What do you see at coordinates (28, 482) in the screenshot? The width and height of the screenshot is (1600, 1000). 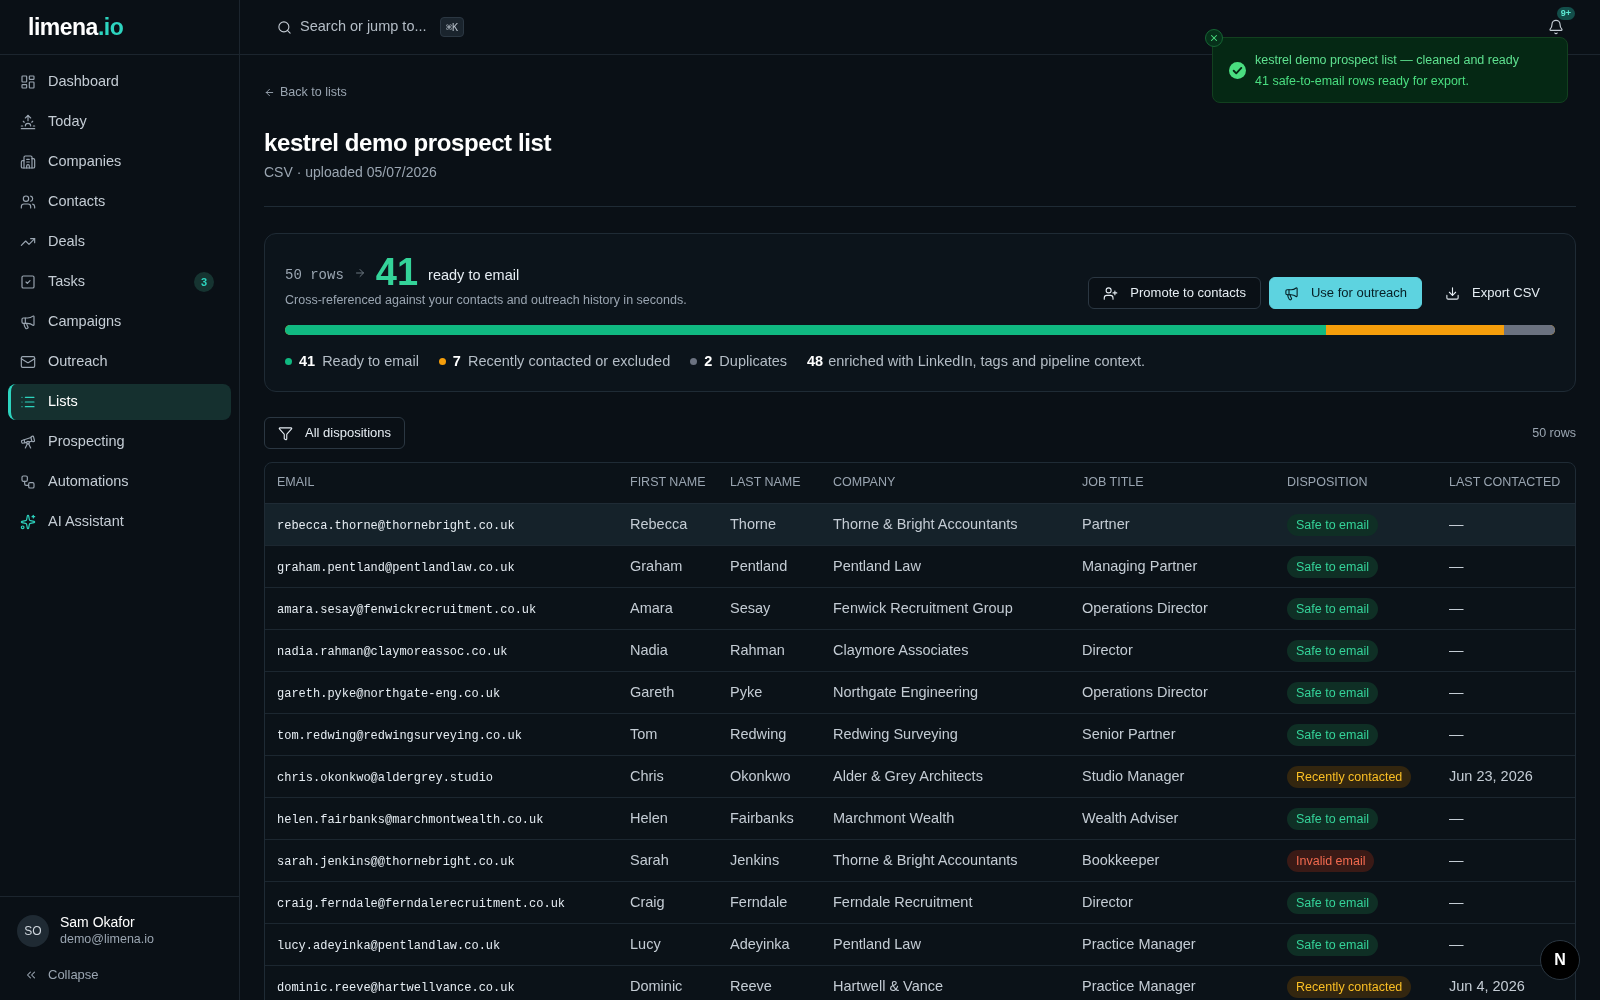 I see `workflow-icon` at bounding box center [28, 482].